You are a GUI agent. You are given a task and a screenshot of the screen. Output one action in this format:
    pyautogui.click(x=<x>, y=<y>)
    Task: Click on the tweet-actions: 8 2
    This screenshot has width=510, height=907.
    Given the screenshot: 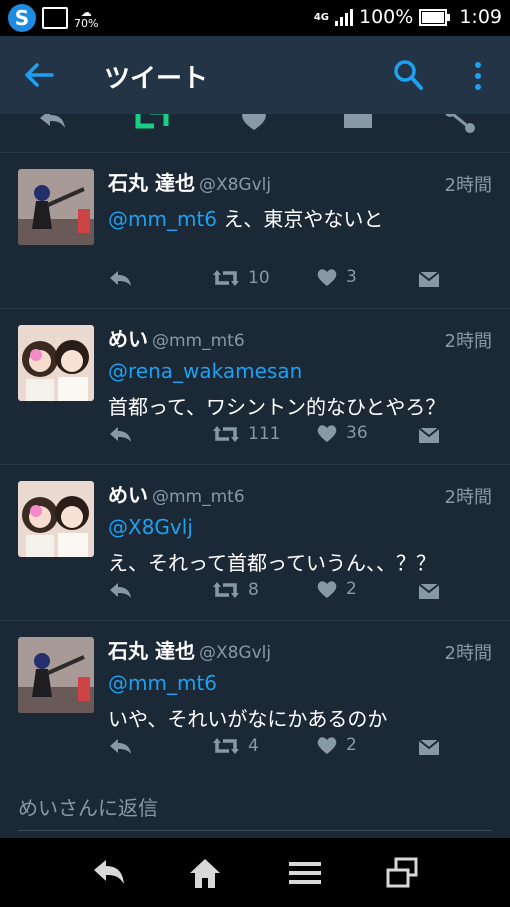 What is the action you would take?
    pyautogui.click(x=255, y=592)
    